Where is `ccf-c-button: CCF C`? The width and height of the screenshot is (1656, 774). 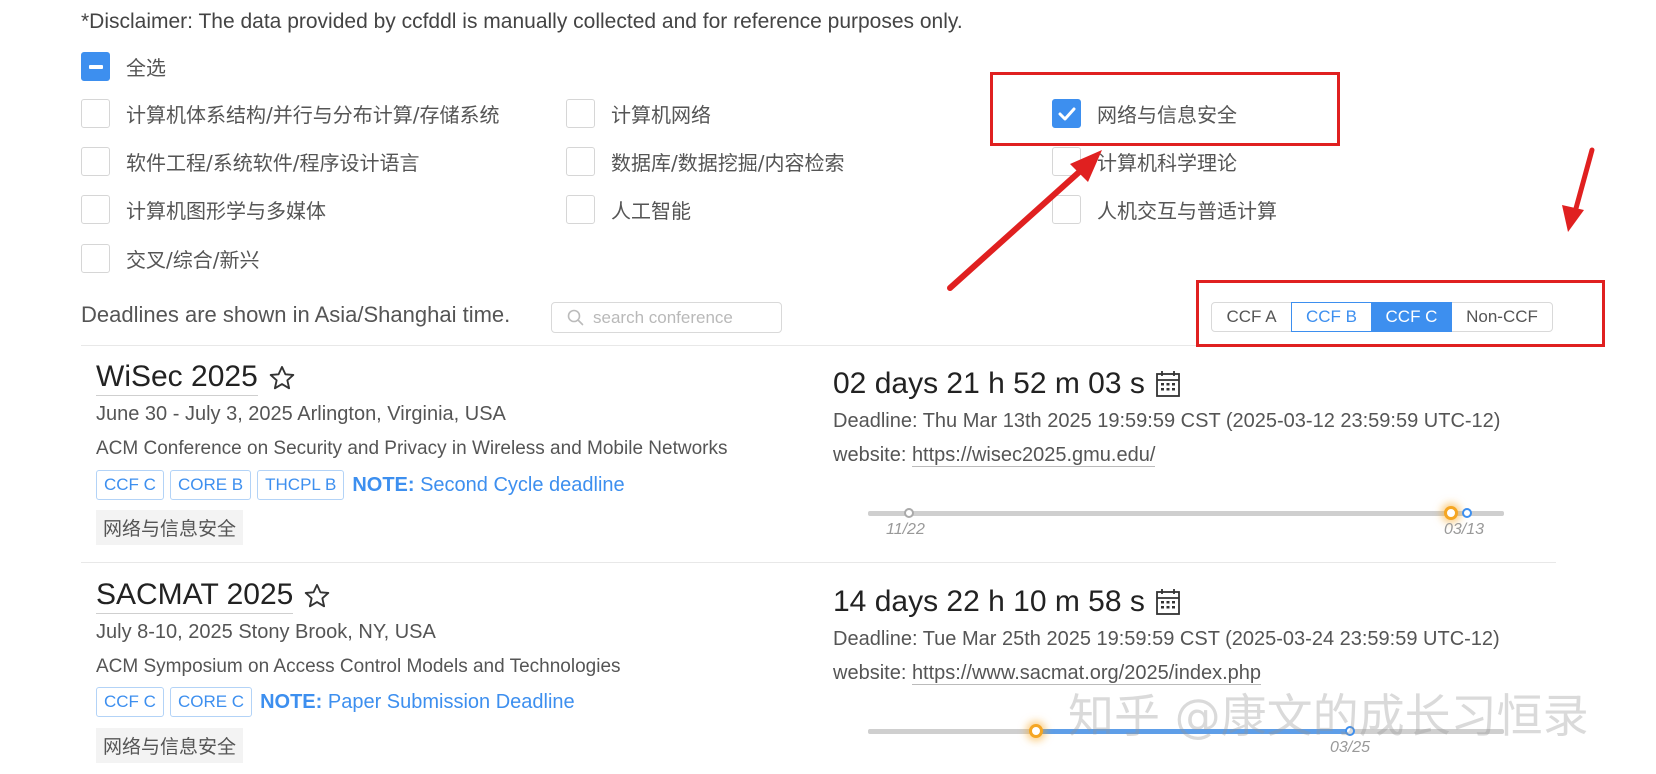
ccf-c-button: CCF C is located at coordinates (1411, 317).